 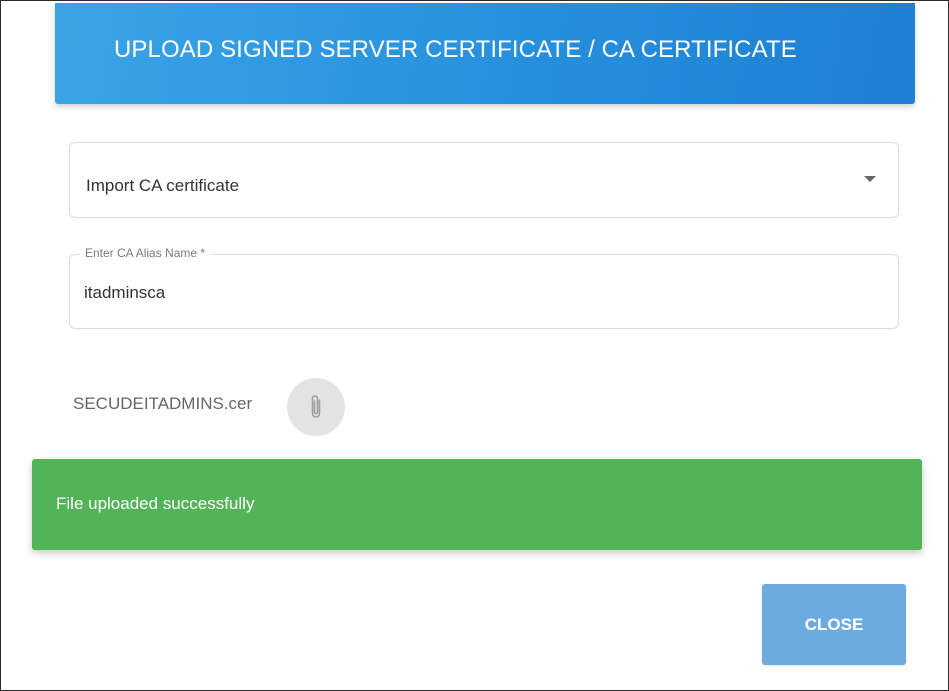 I want to click on alias-name-label: Enter CA Alias Name *, so click(x=145, y=253).